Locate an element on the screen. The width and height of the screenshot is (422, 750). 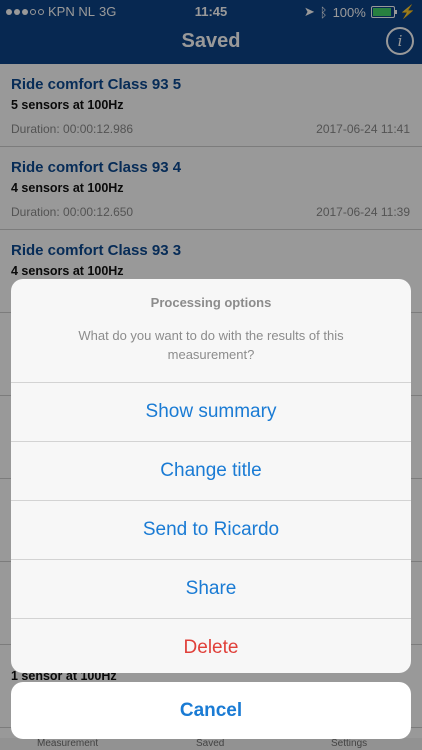
sheet-title: Processing options is located at coordinates (211, 302).